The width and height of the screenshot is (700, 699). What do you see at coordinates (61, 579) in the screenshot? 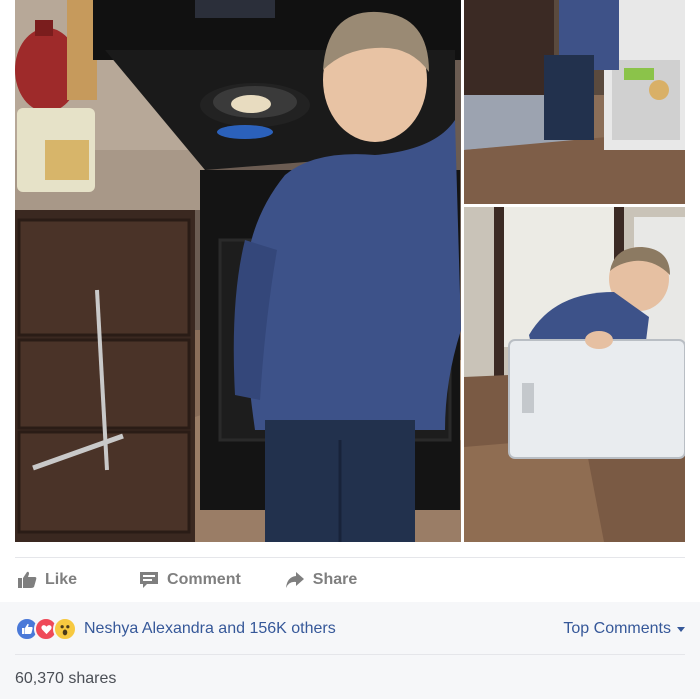
I see `like-label: Like` at bounding box center [61, 579].